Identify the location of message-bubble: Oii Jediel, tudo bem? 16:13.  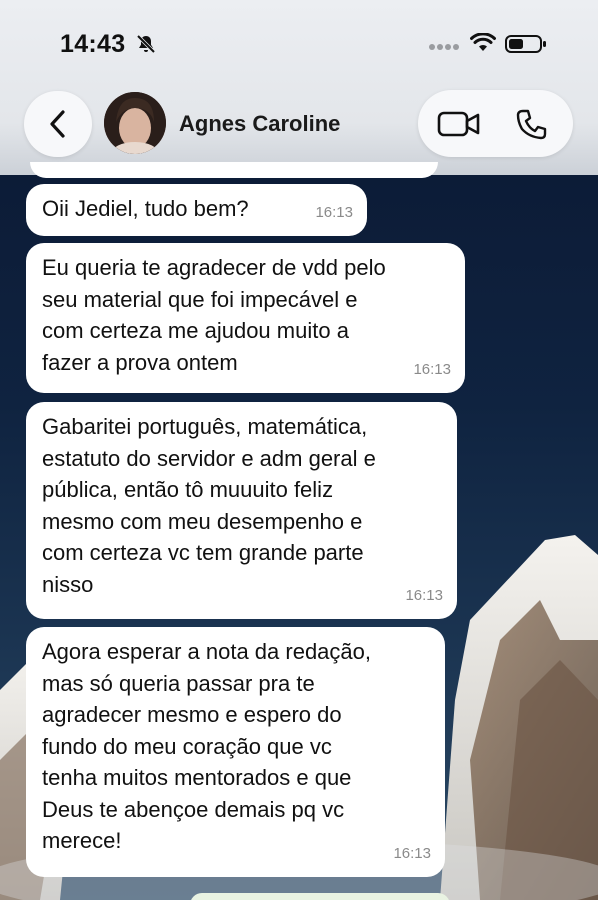
(196, 210).